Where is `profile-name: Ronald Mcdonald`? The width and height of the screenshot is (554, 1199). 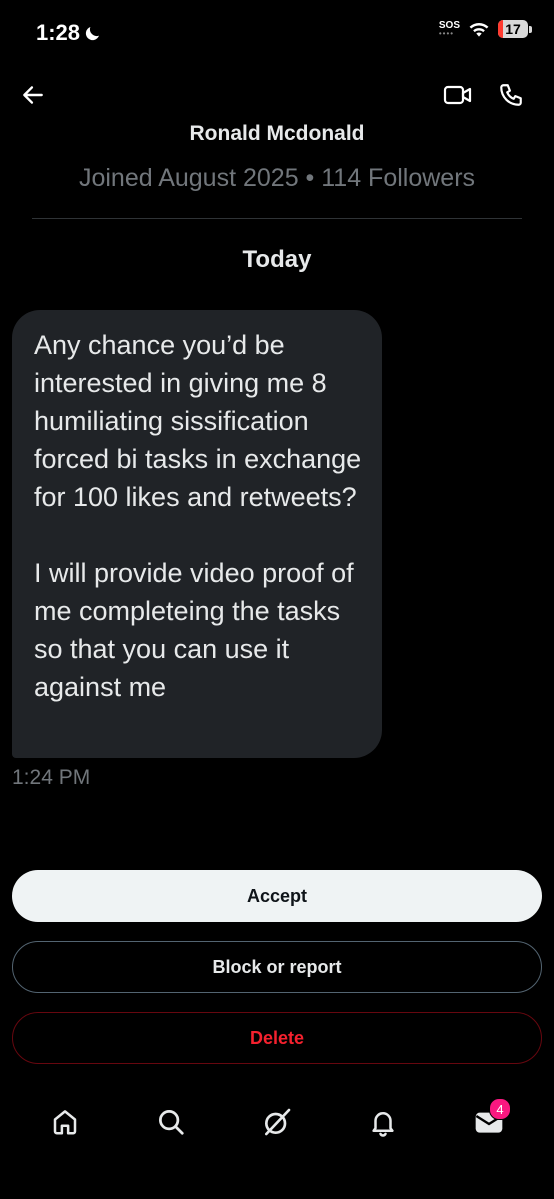
profile-name: Ronald Mcdonald is located at coordinates (277, 134).